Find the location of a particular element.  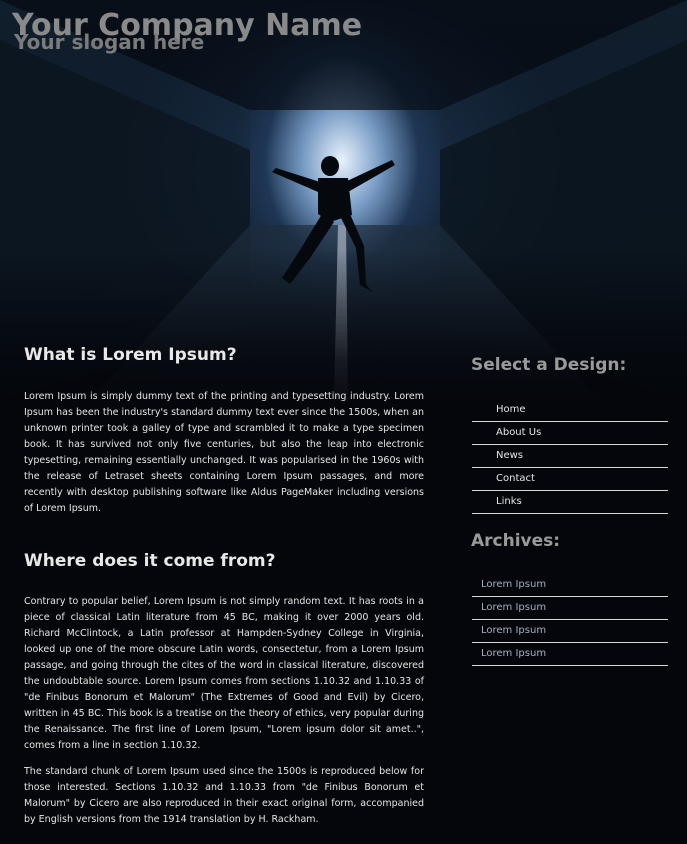

nav-item-about-us: About Us is located at coordinates (570, 433).